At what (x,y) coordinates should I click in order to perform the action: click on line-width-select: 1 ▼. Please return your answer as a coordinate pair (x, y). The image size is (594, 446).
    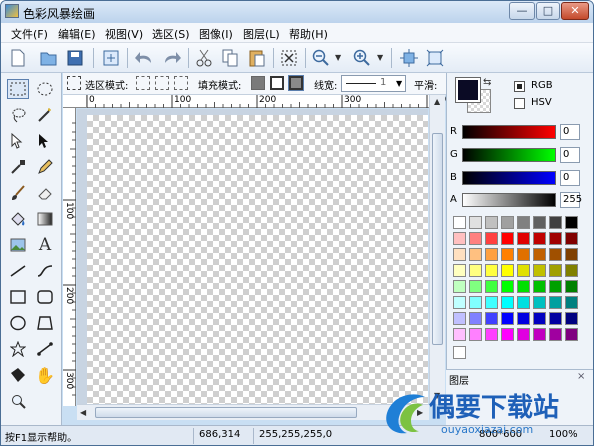
    Looking at the image, I should click on (373, 83).